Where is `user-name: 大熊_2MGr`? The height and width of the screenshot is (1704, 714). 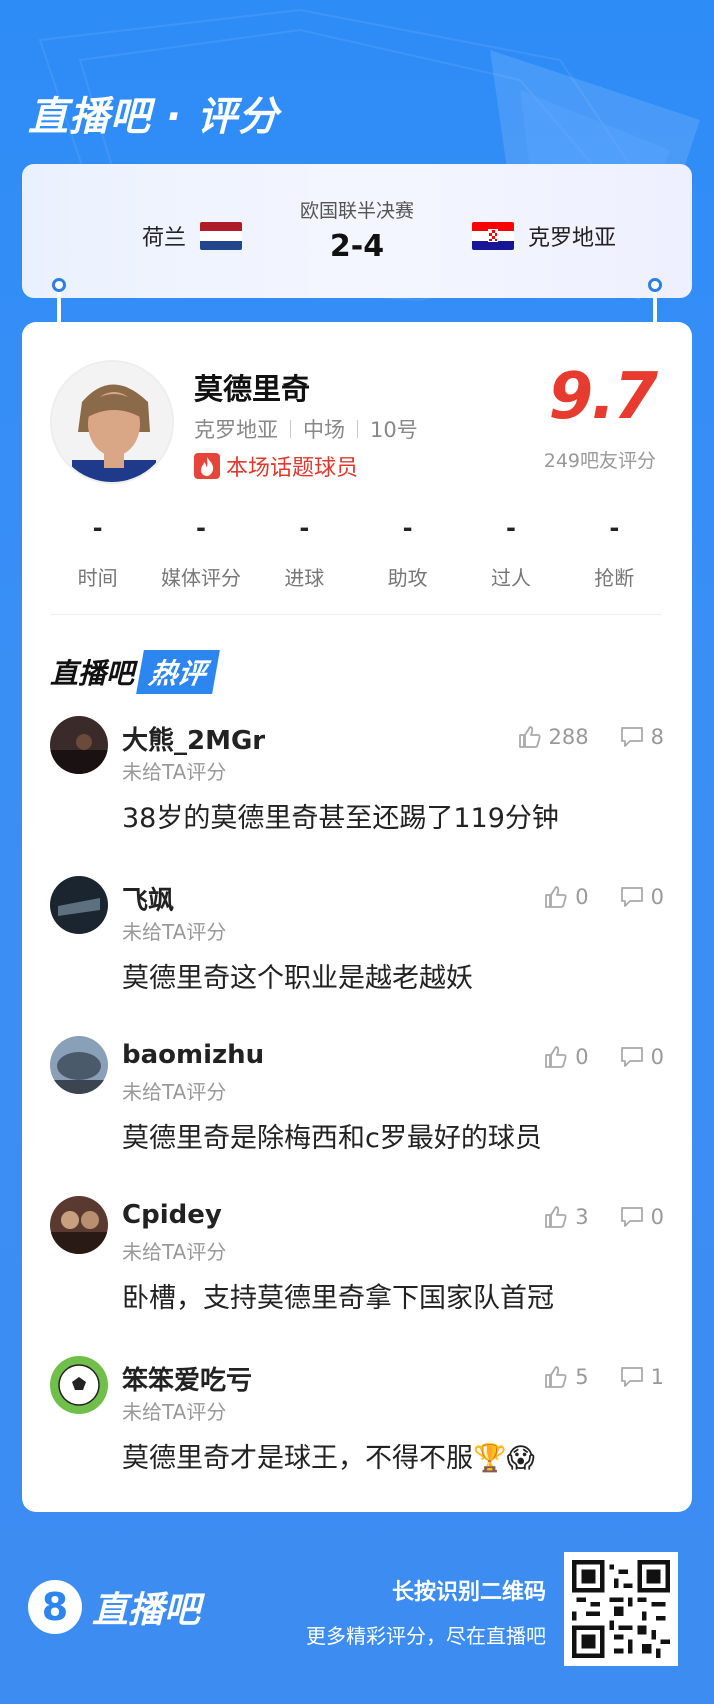 user-name: 大熊_2MGr is located at coordinates (193, 738).